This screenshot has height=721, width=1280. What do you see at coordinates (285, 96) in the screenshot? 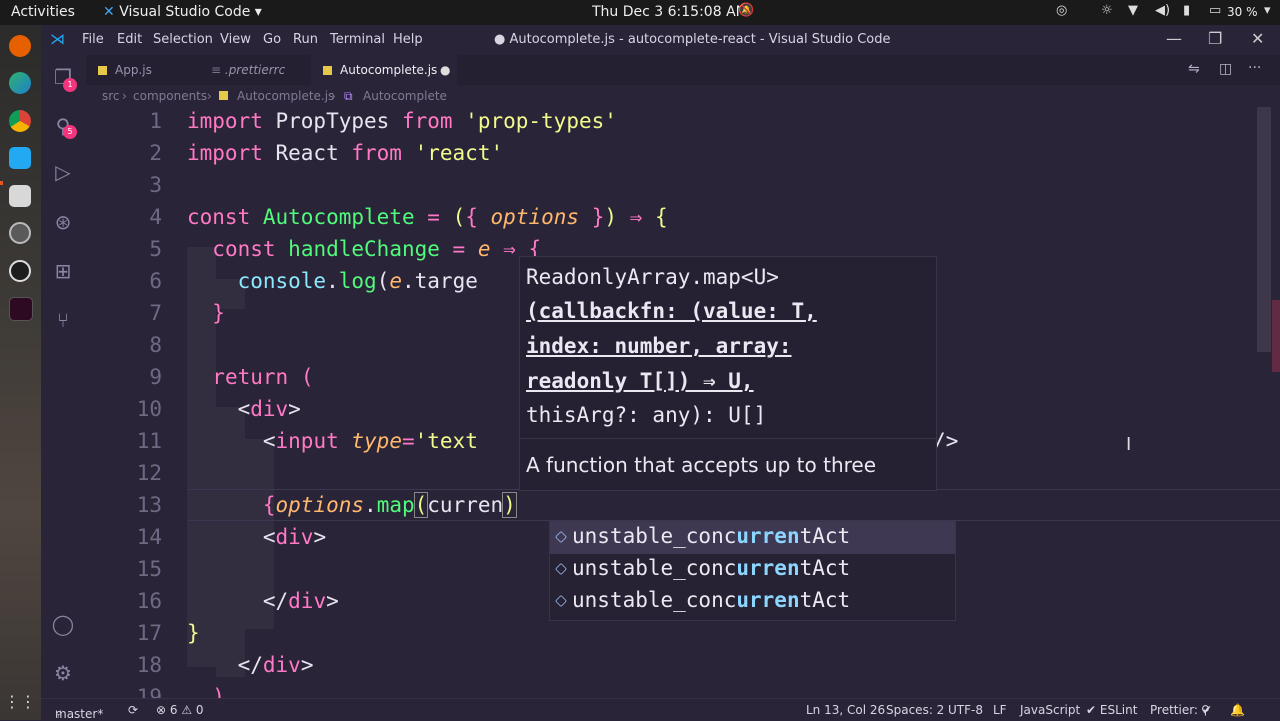
I see `breadcrumb-file: Autocomplete.js` at bounding box center [285, 96].